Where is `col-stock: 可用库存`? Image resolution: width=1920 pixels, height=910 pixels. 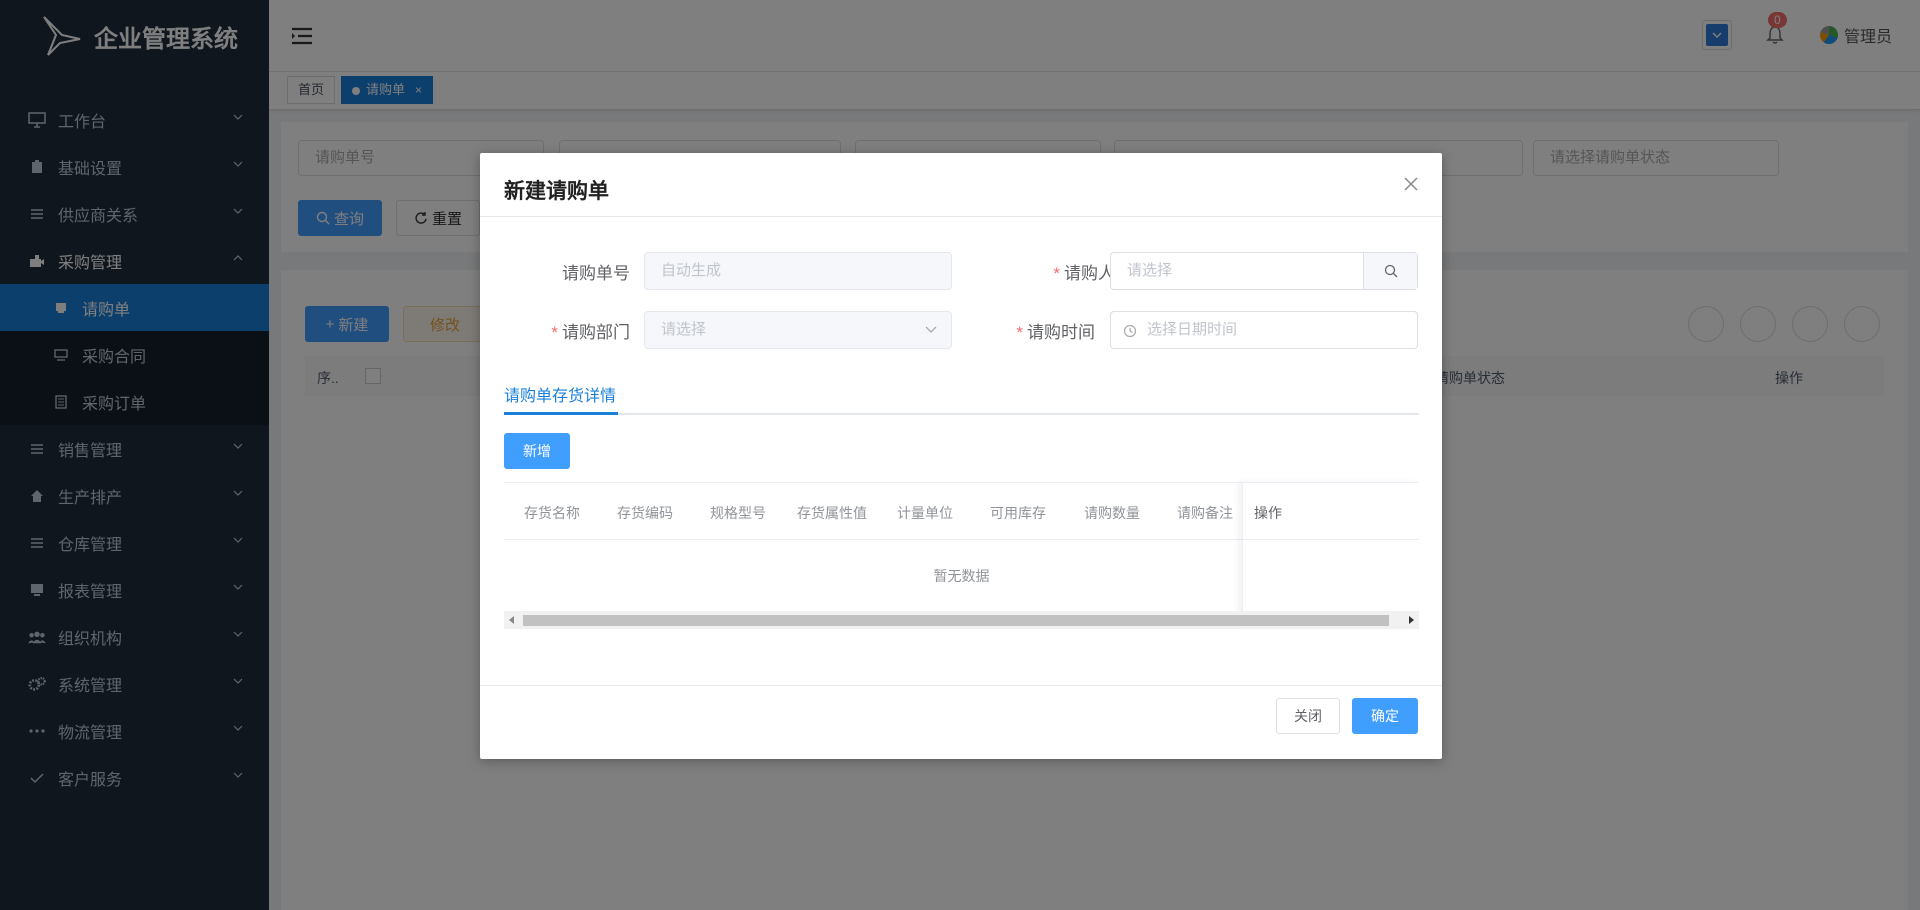 col-stock: 可用库存 is located at coordinates (1018, 513).